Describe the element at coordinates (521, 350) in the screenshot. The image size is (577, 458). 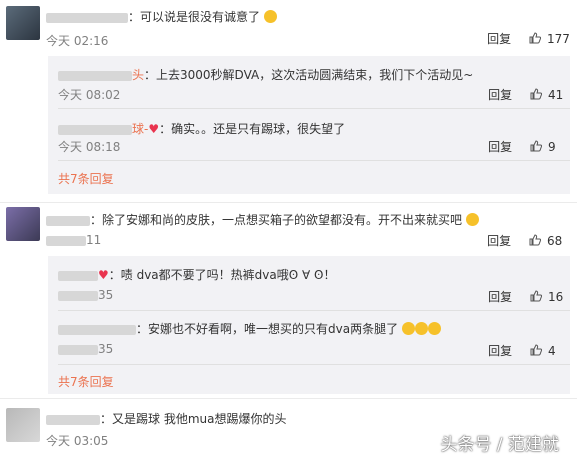
I see `reply-actions: 回复 4` at that location.